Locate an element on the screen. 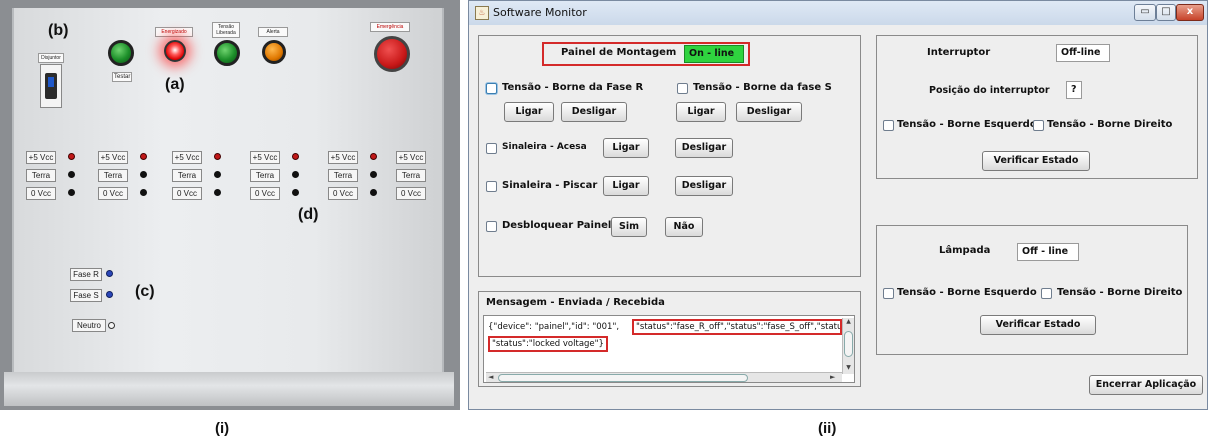  interruptor-label: Interruptor is located at coordinates (959, 52).